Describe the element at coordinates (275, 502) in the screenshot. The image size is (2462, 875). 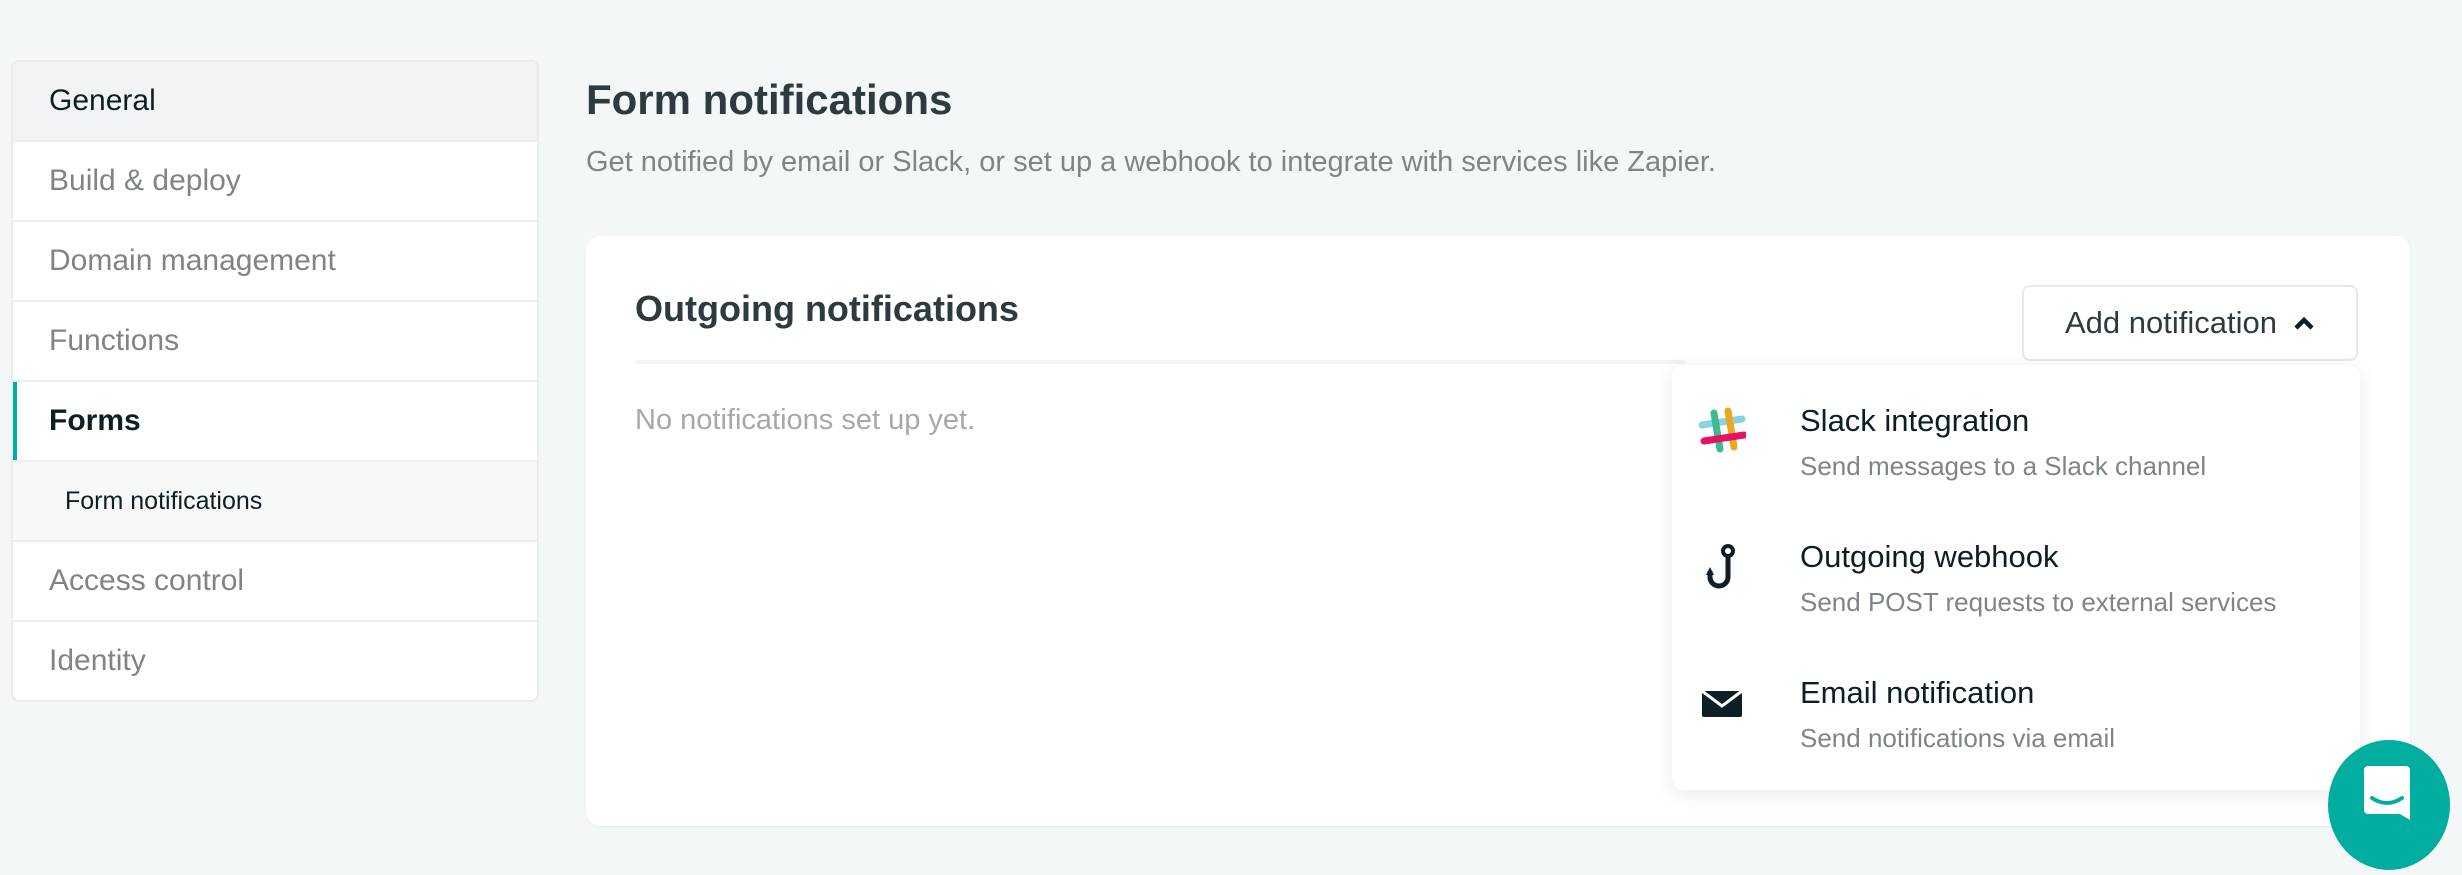
I see `sidebar-subitem-form-notifications: Form notifications` at that location.